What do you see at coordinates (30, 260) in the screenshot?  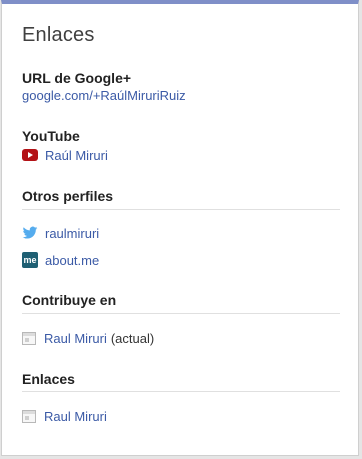 I see `aboutme-icon: me` at bounding box center [30, 260].